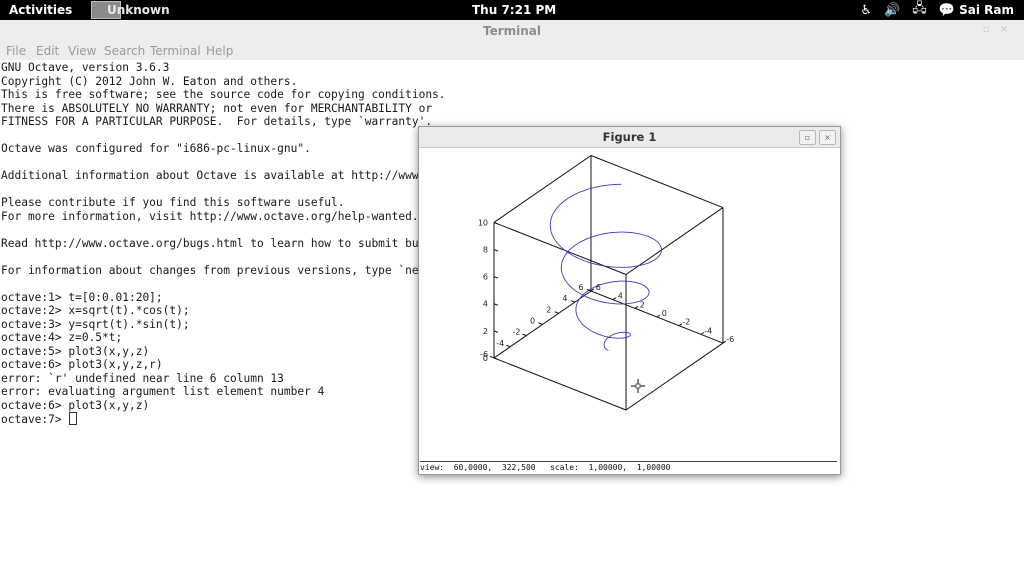 The width and height of the screenshot is (1024, 574). I want to click on text-cursor, so click(73, 418).